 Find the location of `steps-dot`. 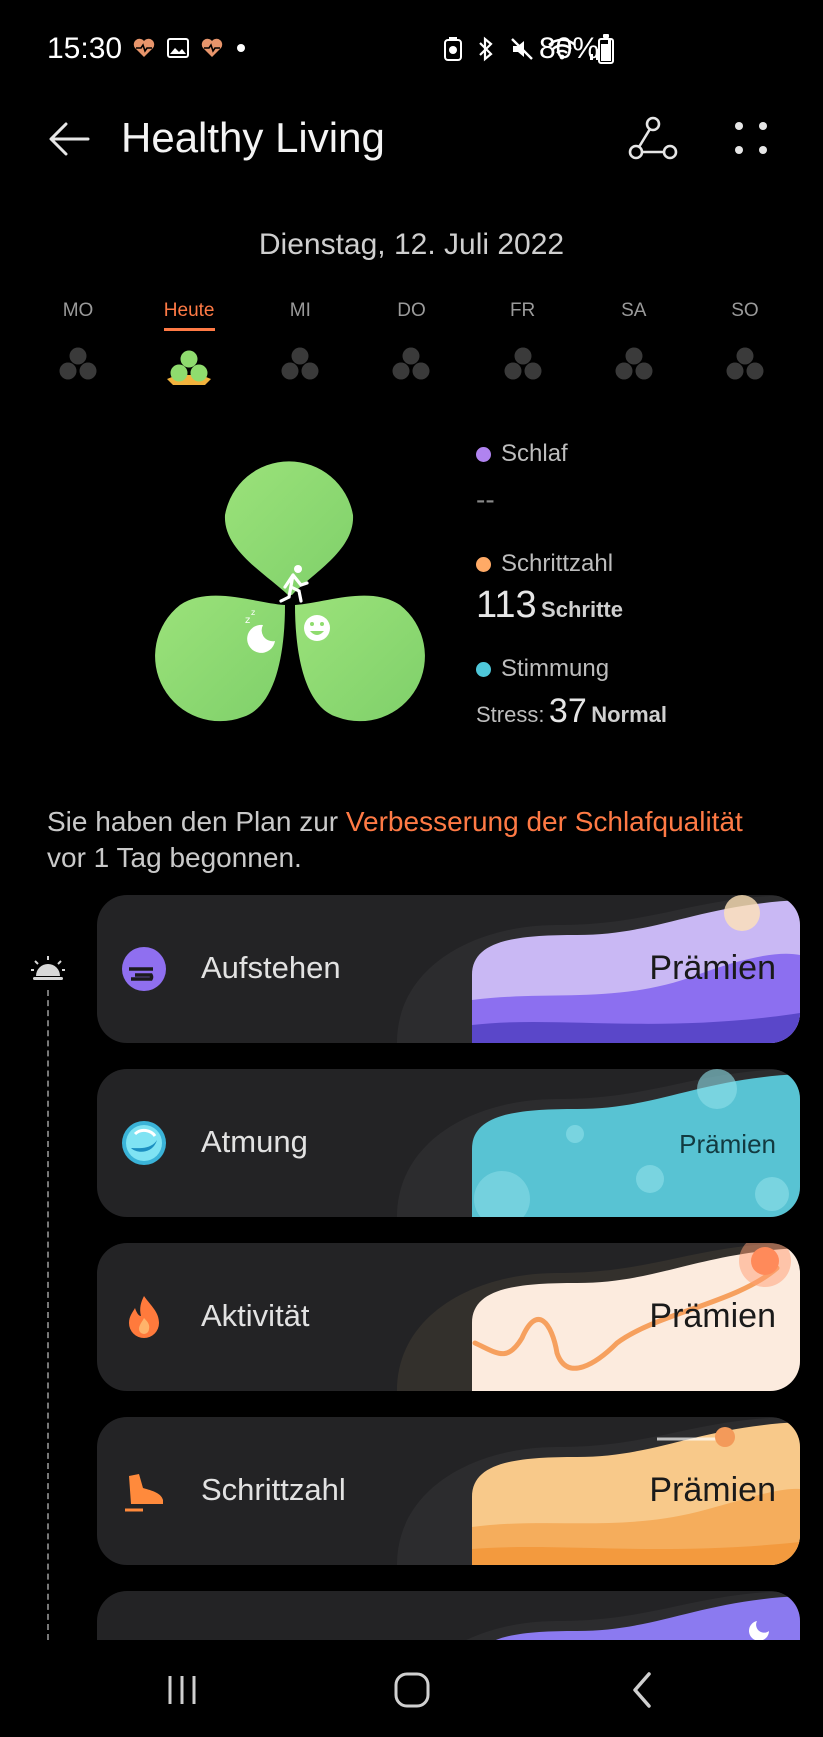

steps-dot is located at coordinates (483, 564).